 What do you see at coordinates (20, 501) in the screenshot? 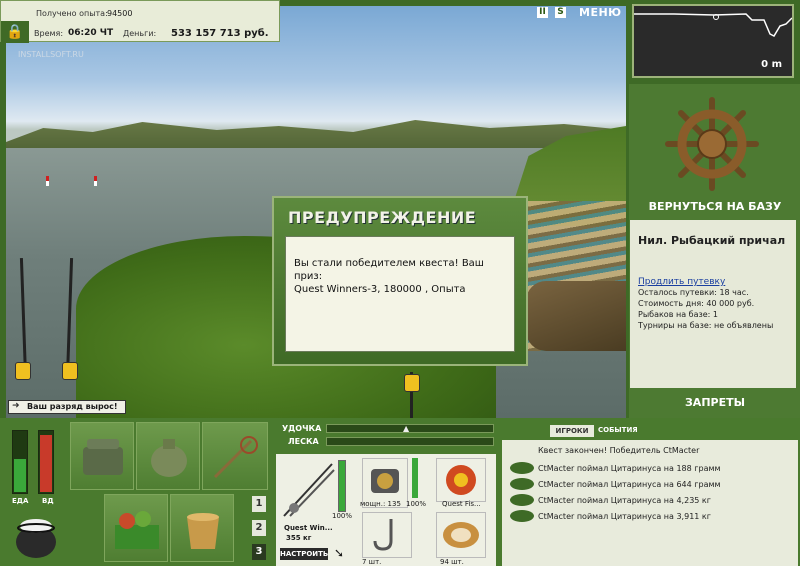
I see `food-label: ЕДА` at bounding box center [20, 501].